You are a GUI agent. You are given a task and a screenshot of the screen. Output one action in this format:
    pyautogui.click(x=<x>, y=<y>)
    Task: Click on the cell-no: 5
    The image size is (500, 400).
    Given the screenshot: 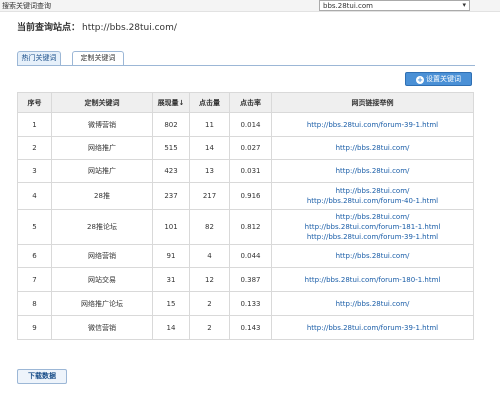 What is the action you would take?
    pyautogui.click(x=34, y=227)
    